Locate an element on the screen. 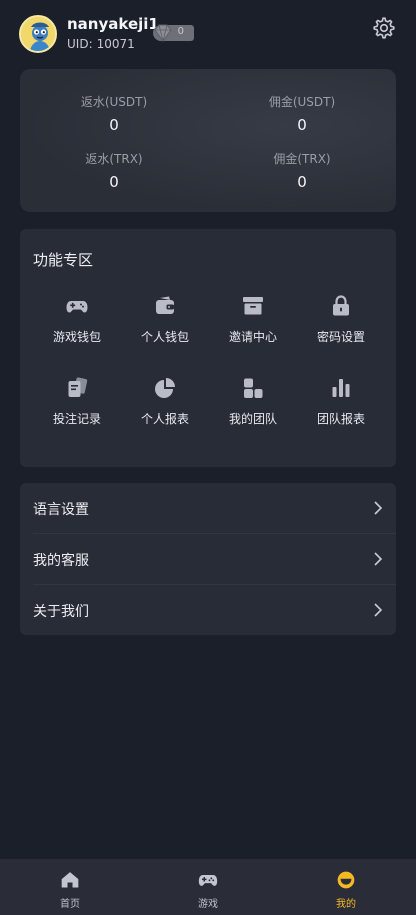 The height and width of the screenshot is (915, 416). bottom-nav: 首页 游戏 我的 is located at coordinates (208, 887).